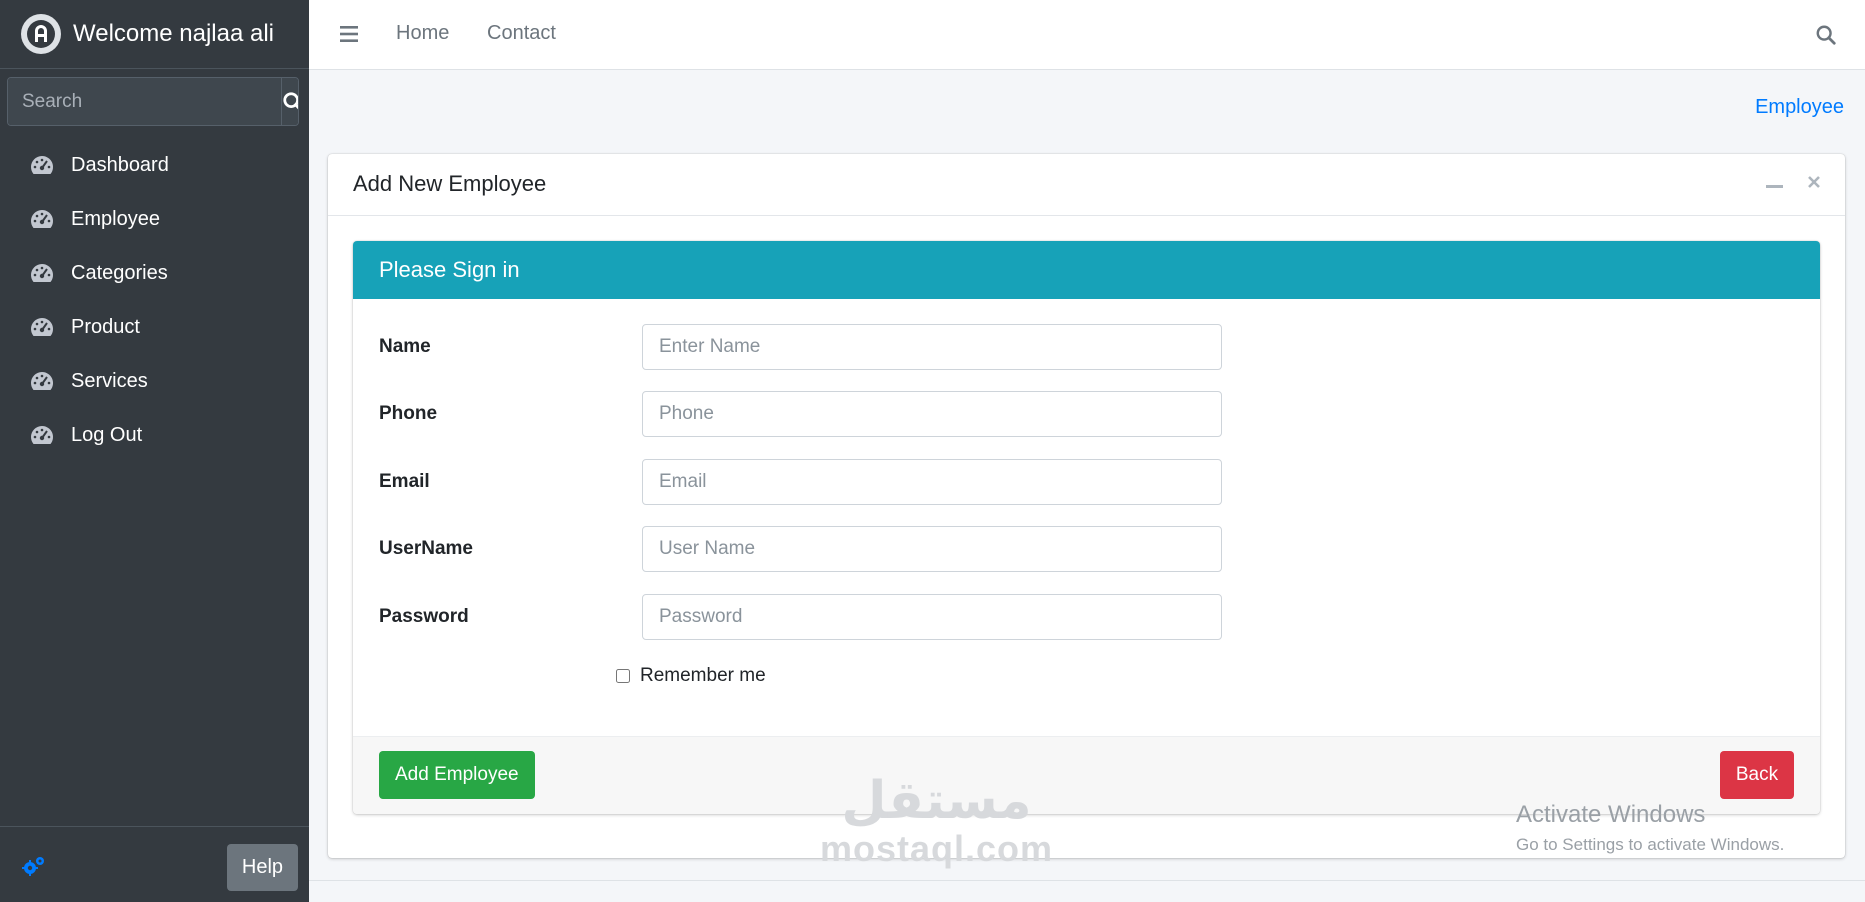 This screenshot has height=902, width=1865. Describe the element at coordinates (932, 549) in the screenshot. I see `username-input` at that location.